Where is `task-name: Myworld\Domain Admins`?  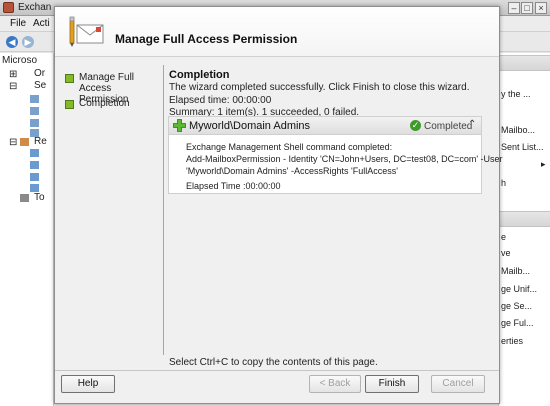 task-name: Myworld\Domain Admins is located at coordinates (250, 126).